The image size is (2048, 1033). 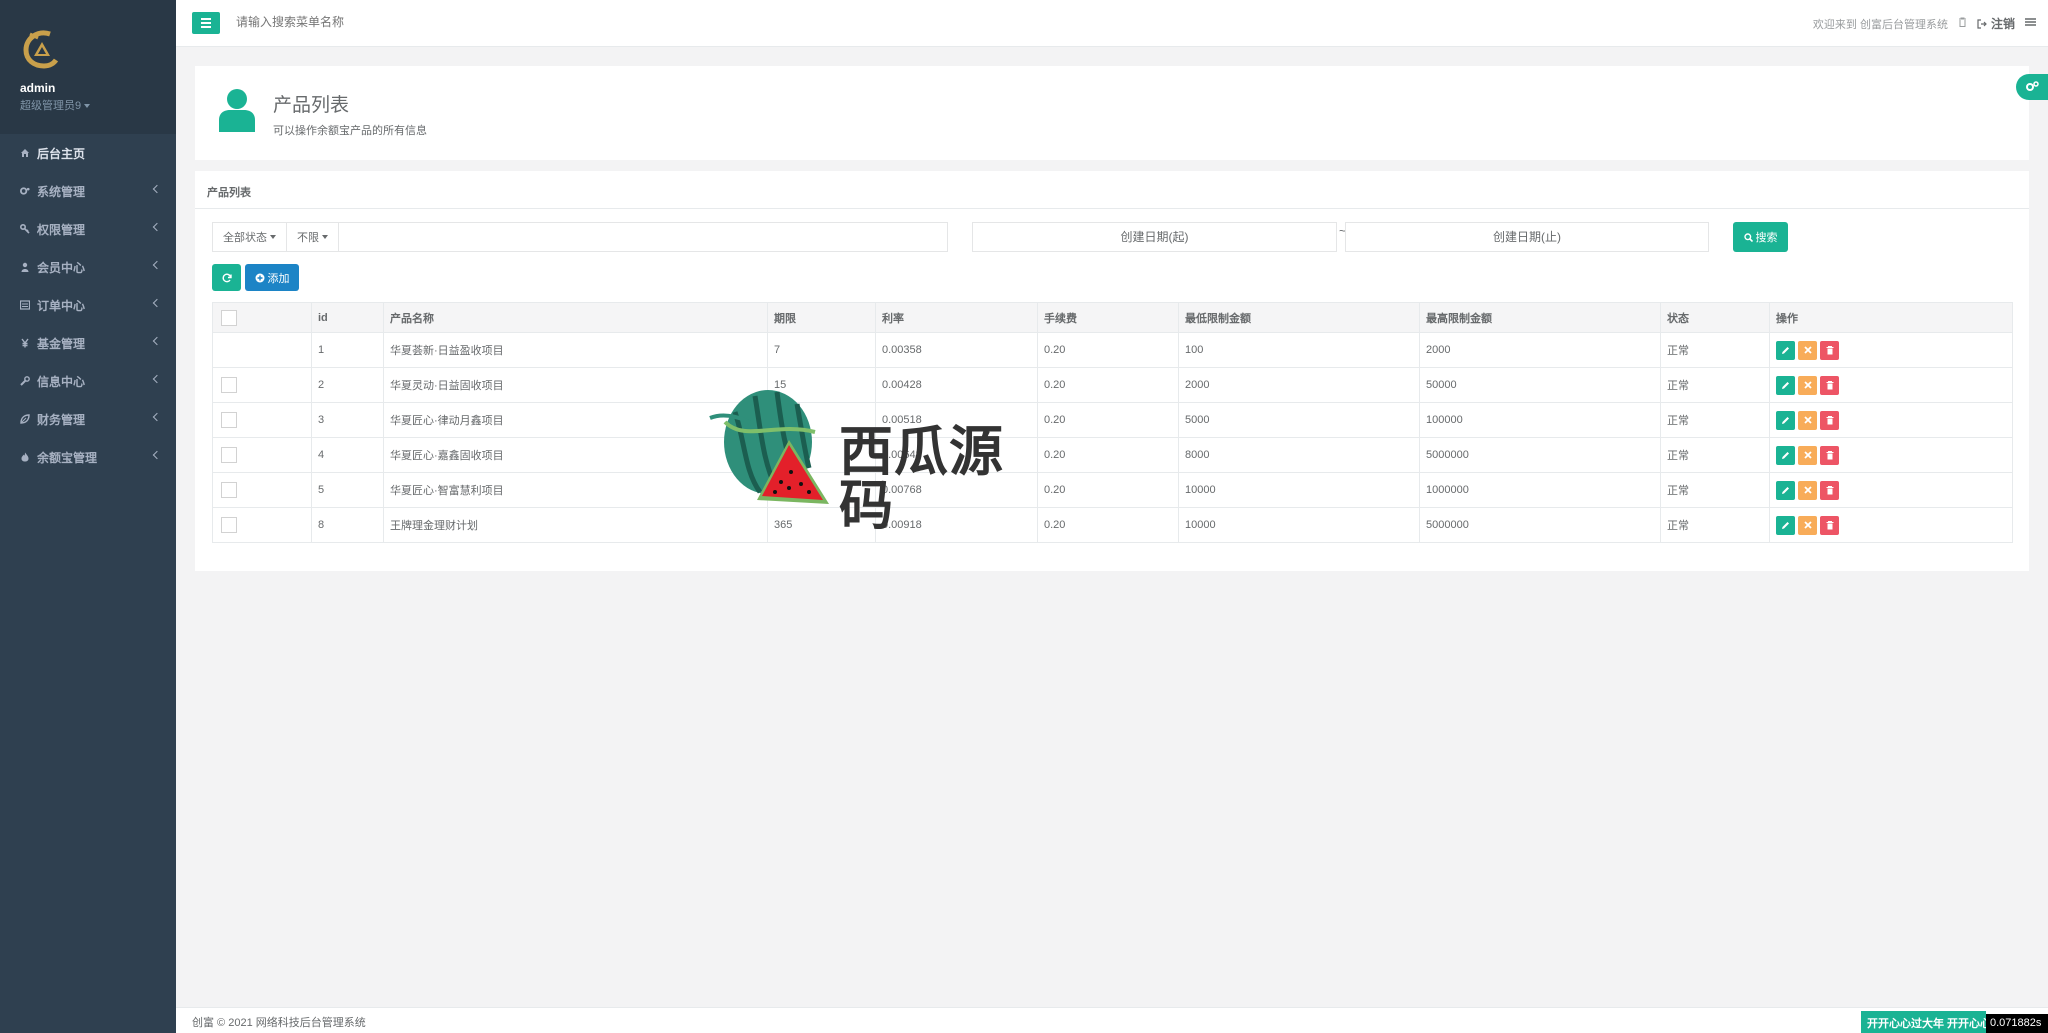 I want to click on sidebar-item-funds: 基金管理, so click(x=88, y=343).